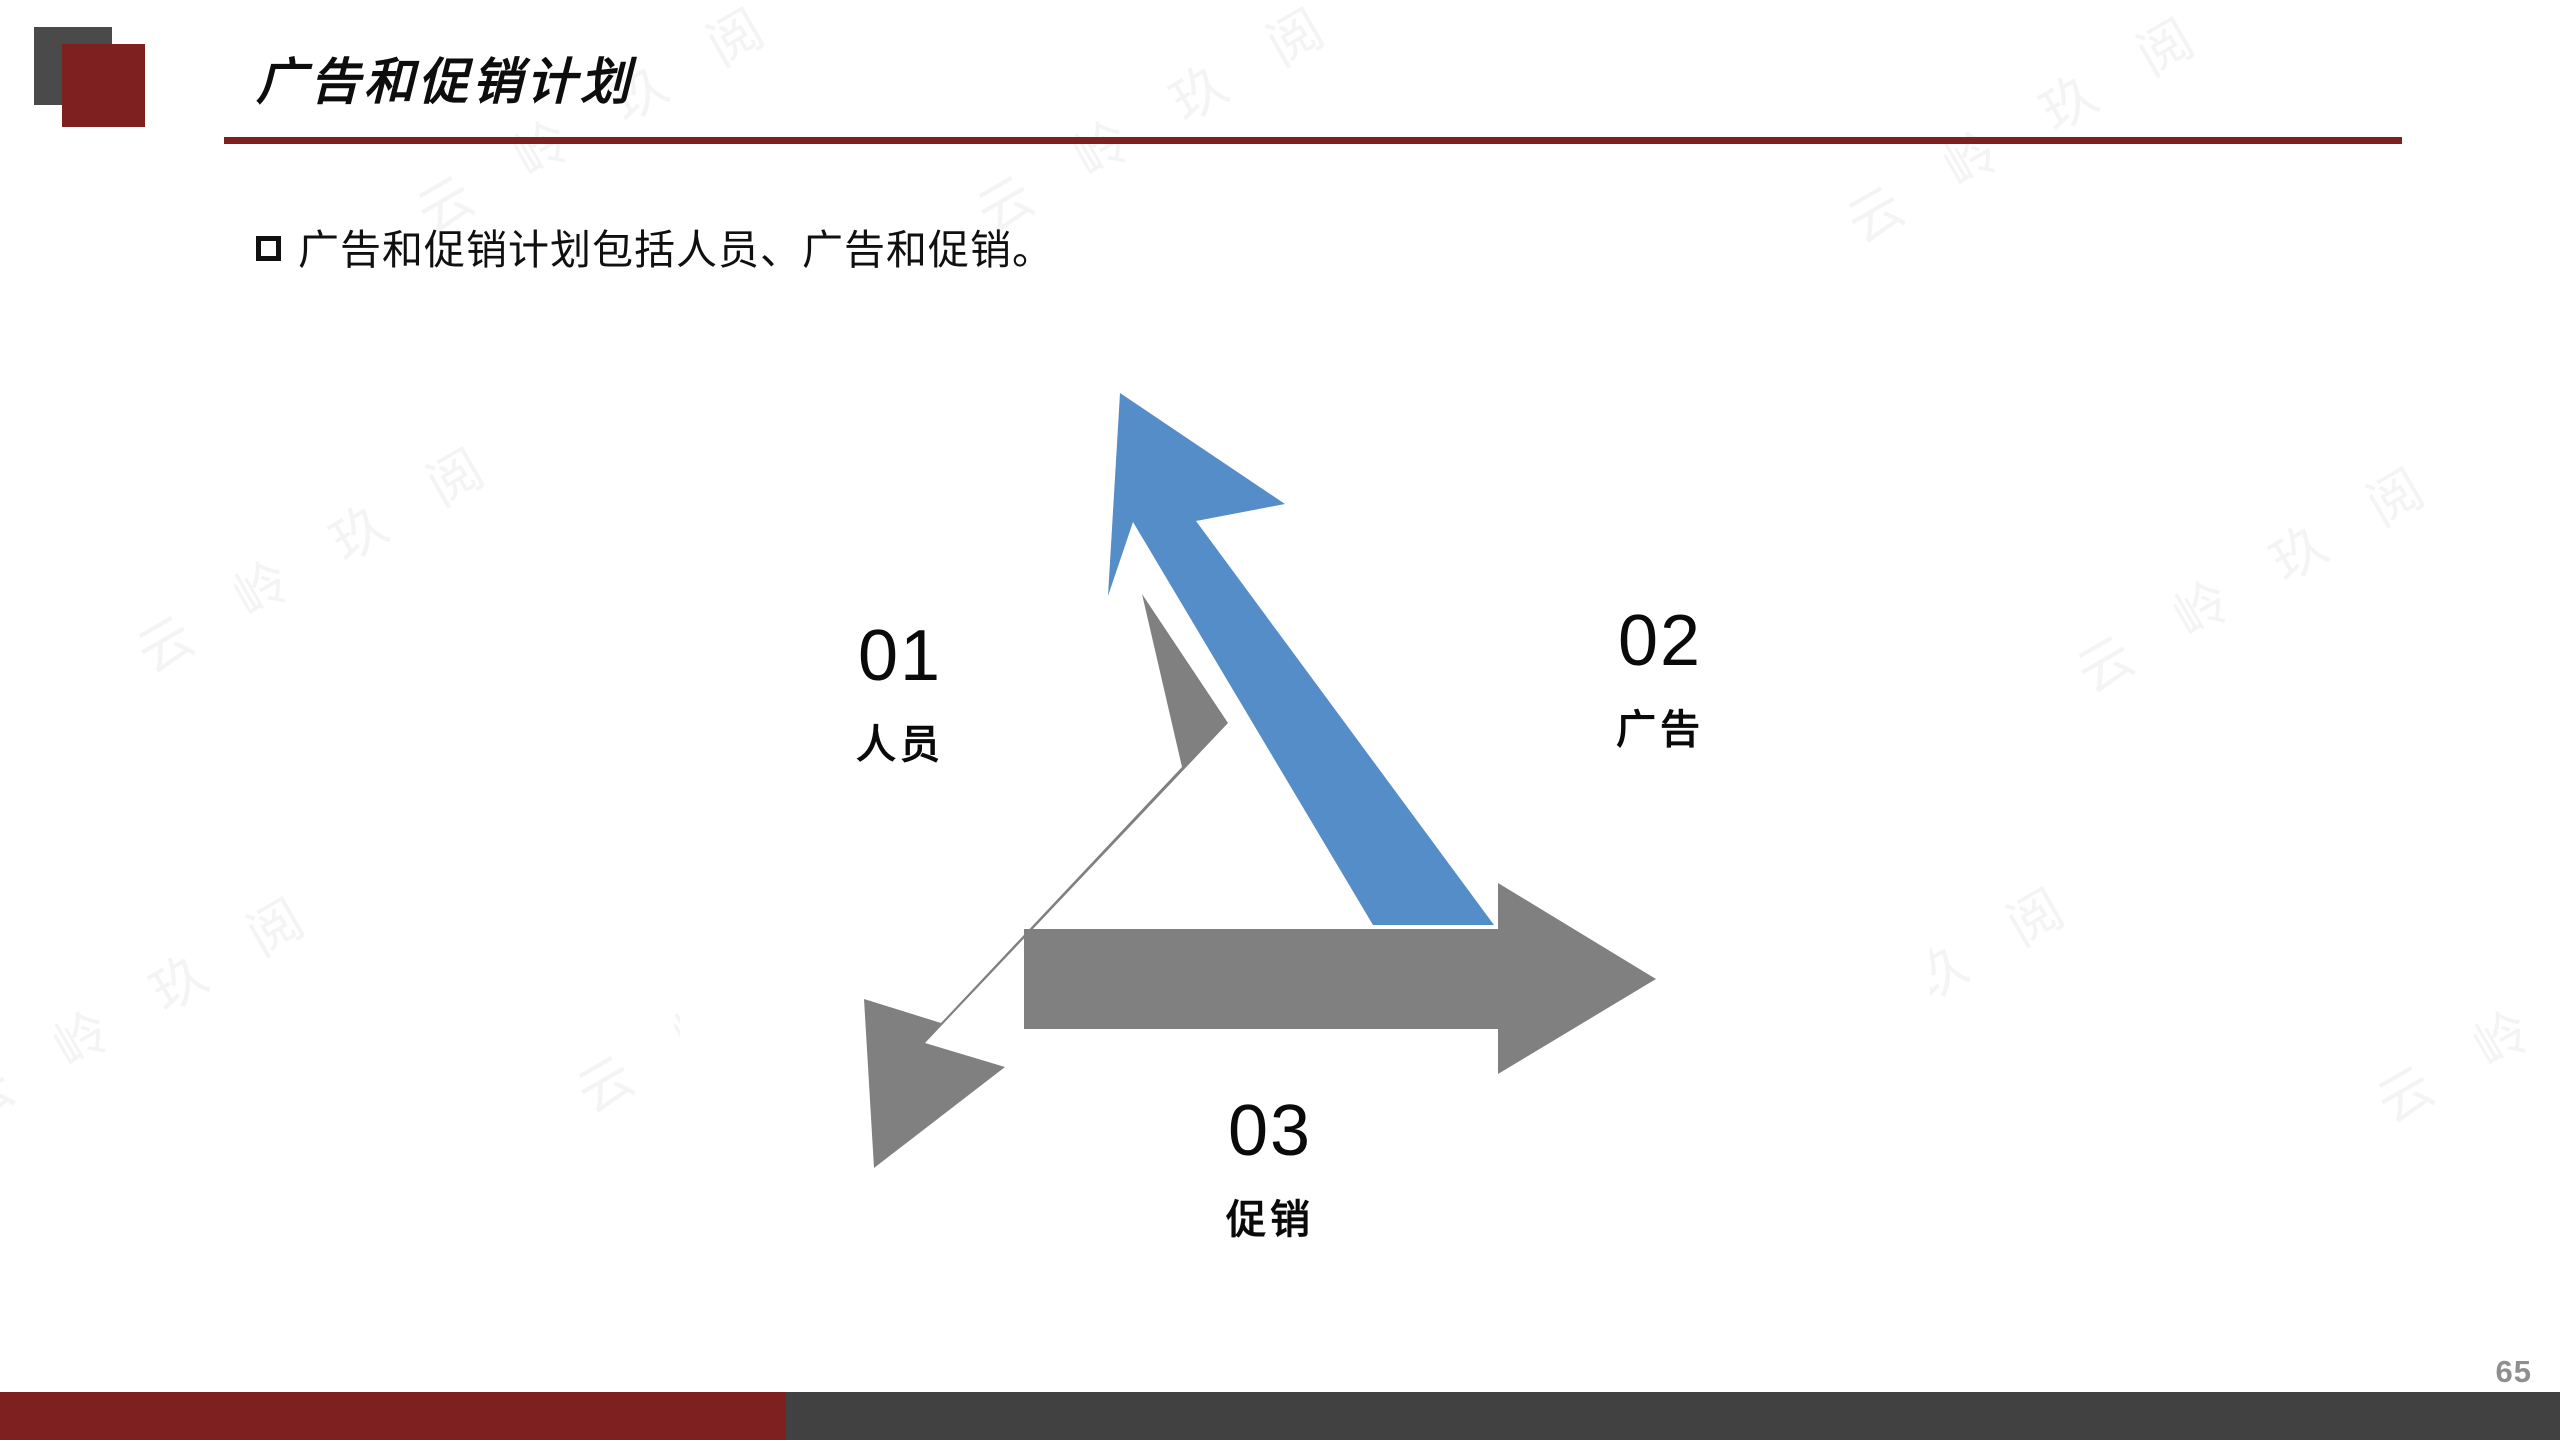  What do you see at coordinates (1313, 140) in the screenshot?
I see `title-underline-rule` at bounding box center [1313, 140].